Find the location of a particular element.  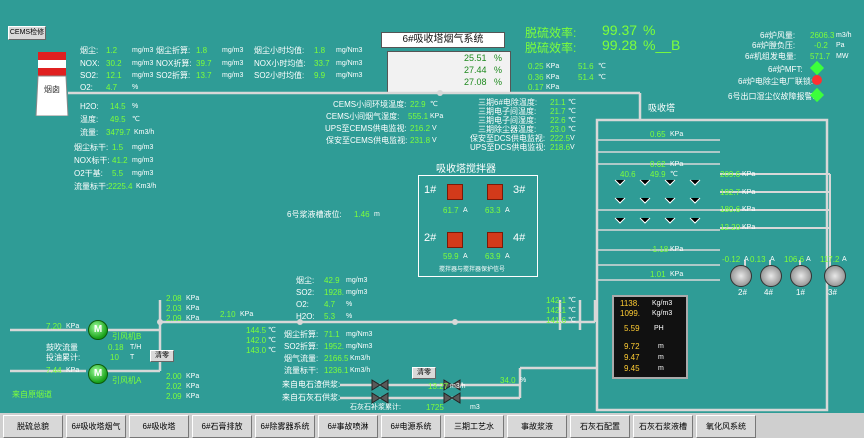

elec-1-value: 21.1 is located at coordinates (558, 102).